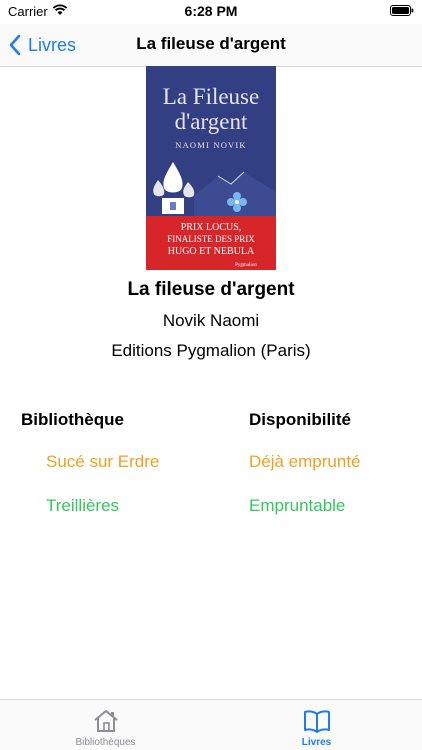 The height and width of the screenshot is (750, 422). I want to click on cover-title-line1: La Fileuse, so click(211, 96).